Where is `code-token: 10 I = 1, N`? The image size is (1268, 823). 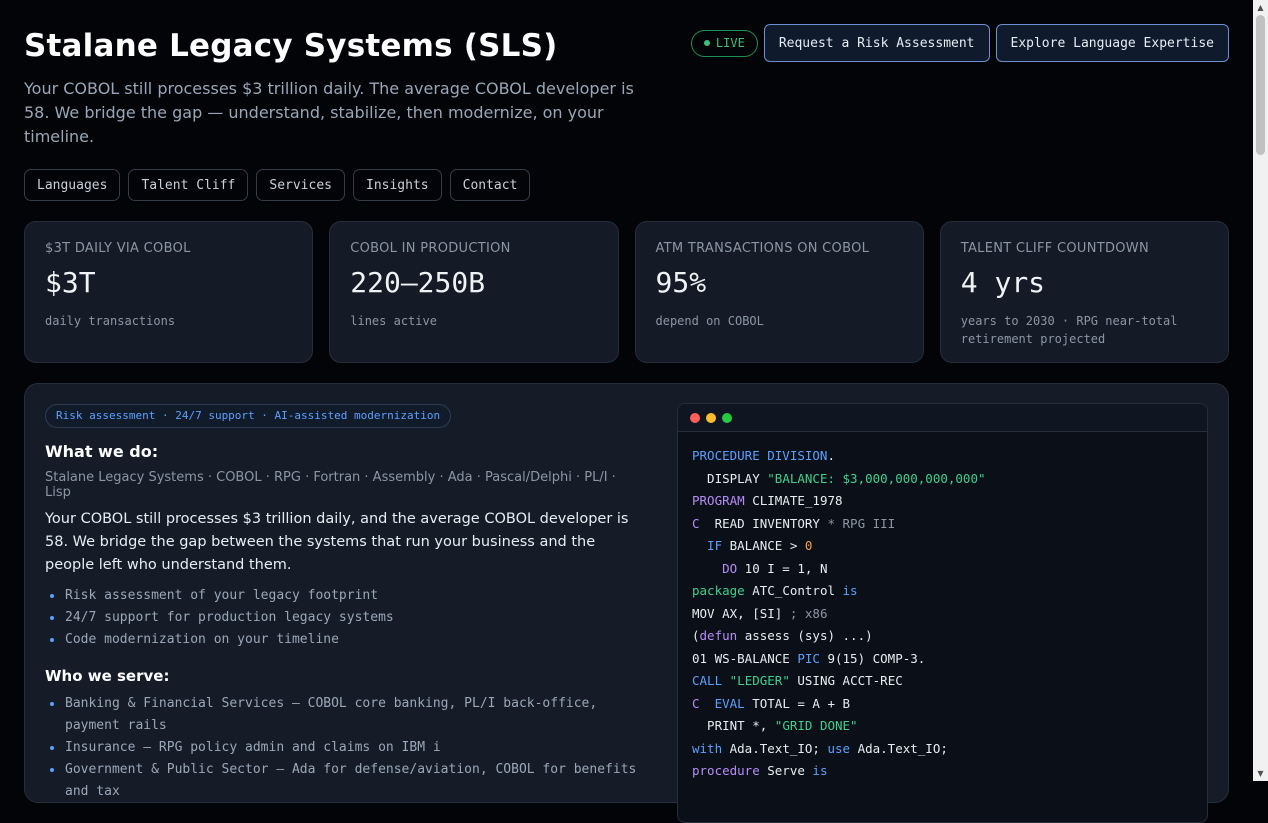
code-token: 10 I = 1, N is located at coordinates (782, 568).